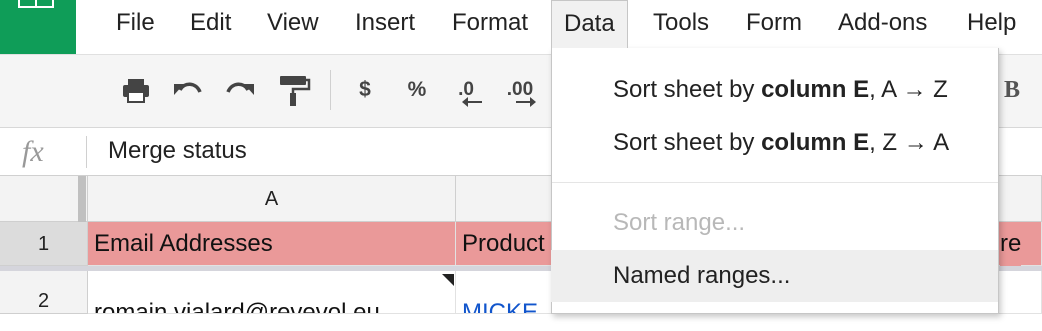 The width and height of the screenshot is (1042, 331). What do you see at coordinates (188, 90) in the screenshot?
I see `undo-icon` at bounding box center [188, 90].